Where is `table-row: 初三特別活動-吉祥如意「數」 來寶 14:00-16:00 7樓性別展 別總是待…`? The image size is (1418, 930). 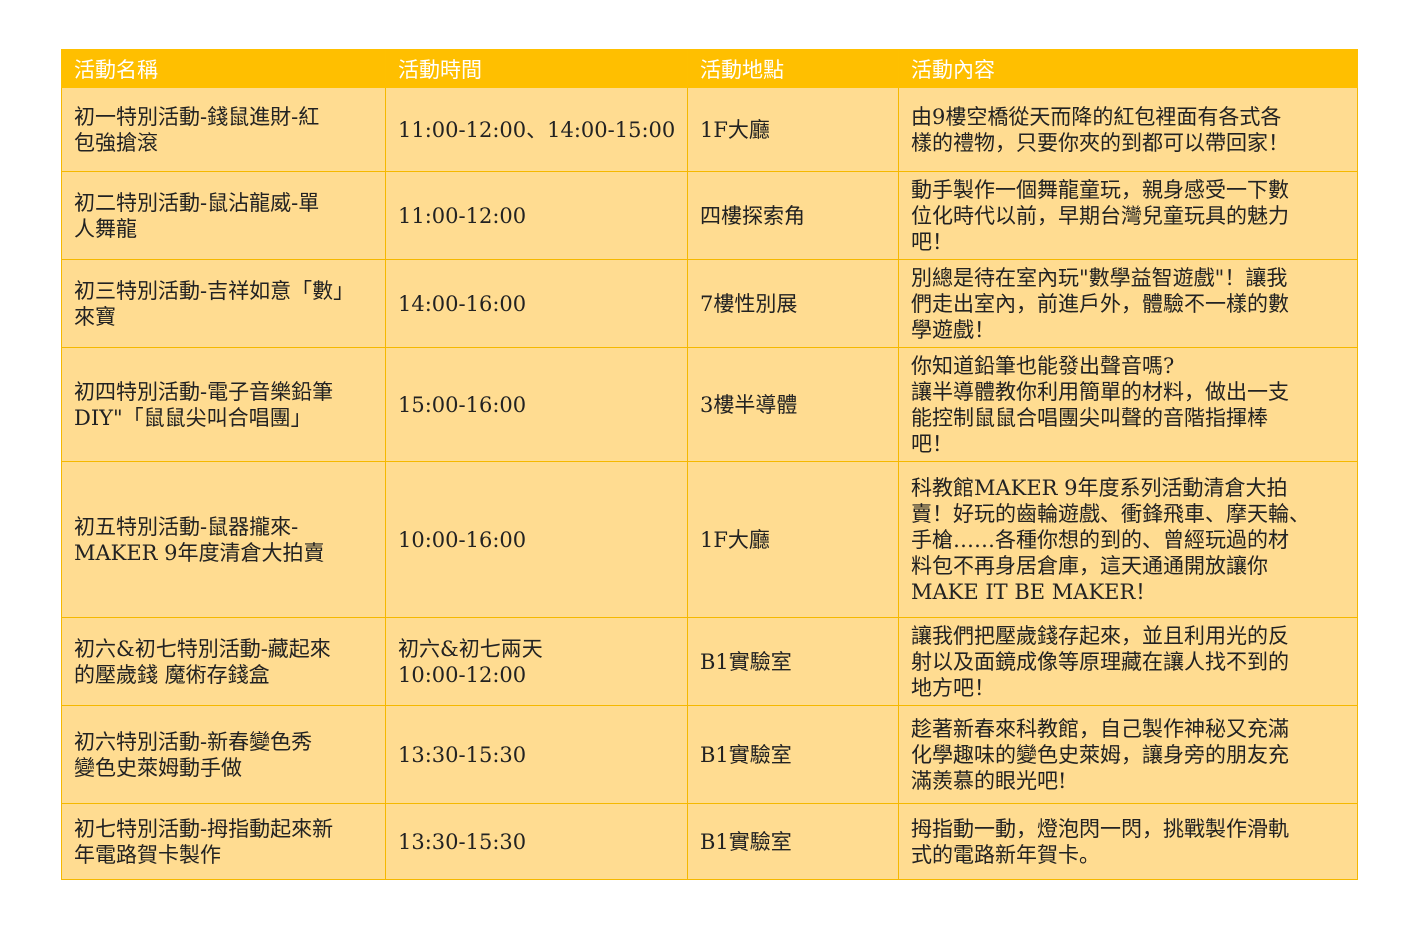
table-row: 初三特別活動-吉祥如意「數」 來寶 14:00-16:00 7樓性別展 別總是待… is located at coordinates (709, 303).